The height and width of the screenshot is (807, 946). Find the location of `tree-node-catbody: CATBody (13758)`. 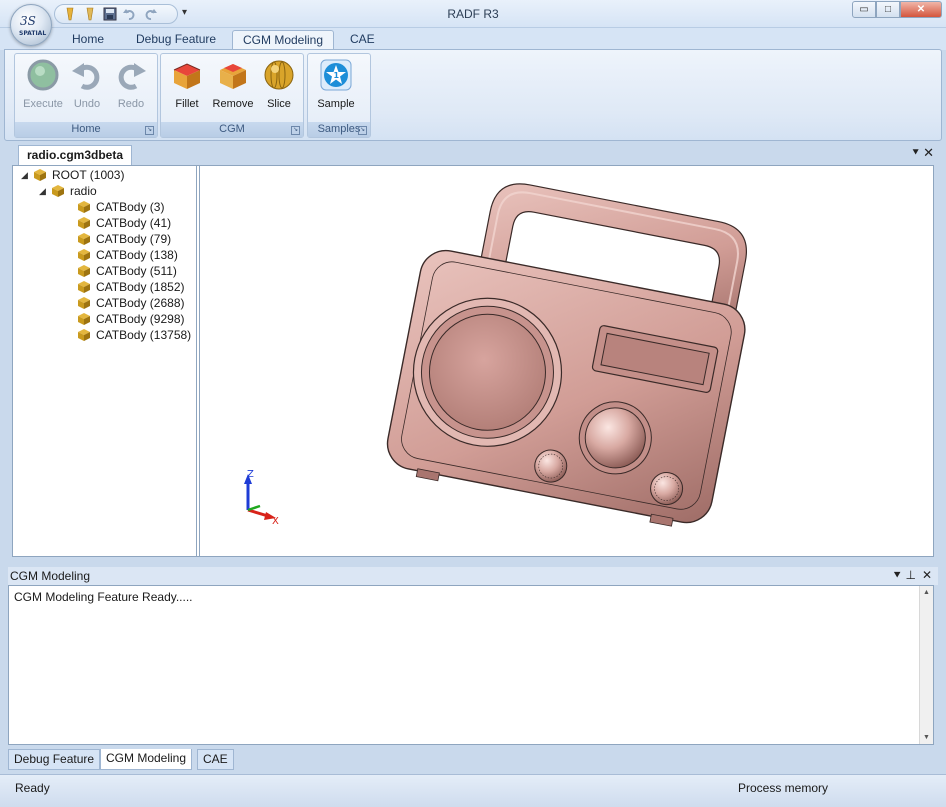

tree-node-catbody: CATBody (13758) is located at coordinates (134, 335).